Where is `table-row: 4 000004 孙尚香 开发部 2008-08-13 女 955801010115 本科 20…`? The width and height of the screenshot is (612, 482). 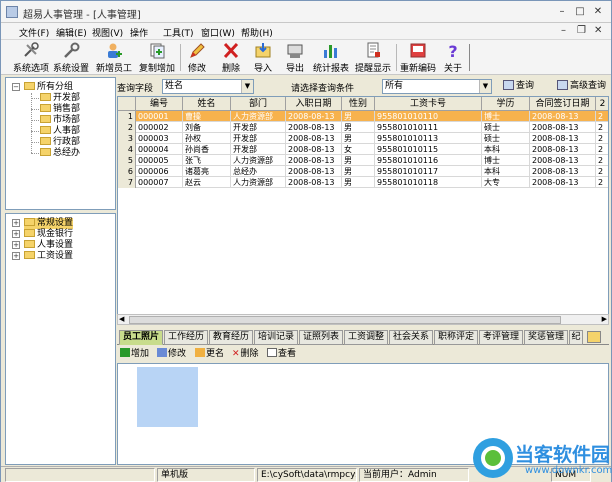
table-row: 4 000004 孙尚香 开发部 2008-08-13 女 955801010115 本科 20… is located at coordinates (363, 149).